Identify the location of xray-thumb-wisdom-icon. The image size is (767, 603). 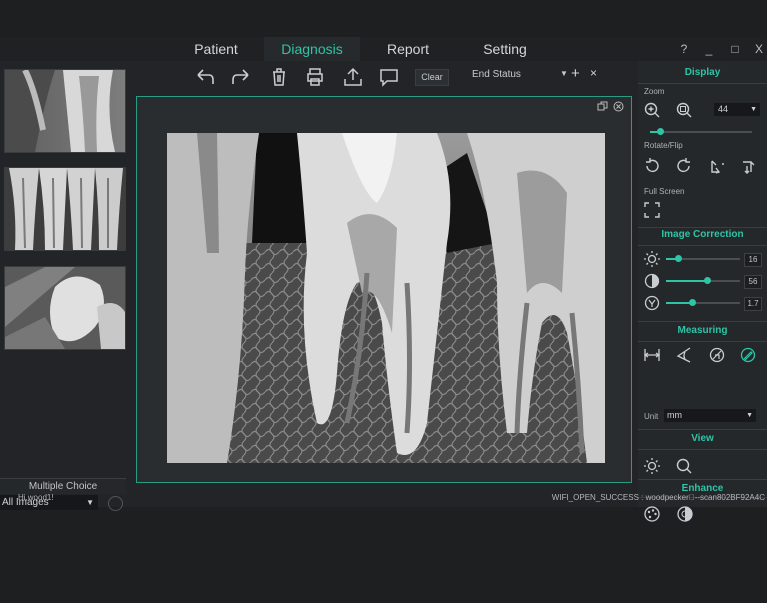
(65, 308).